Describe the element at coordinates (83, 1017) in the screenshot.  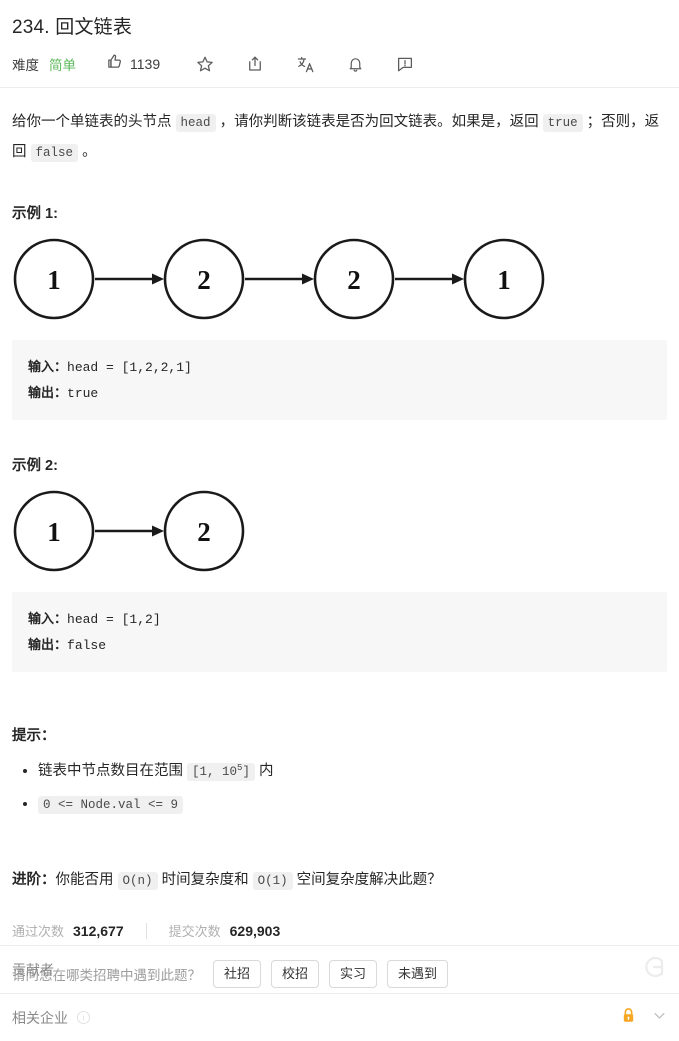
I see `info-icon: i` at that location.